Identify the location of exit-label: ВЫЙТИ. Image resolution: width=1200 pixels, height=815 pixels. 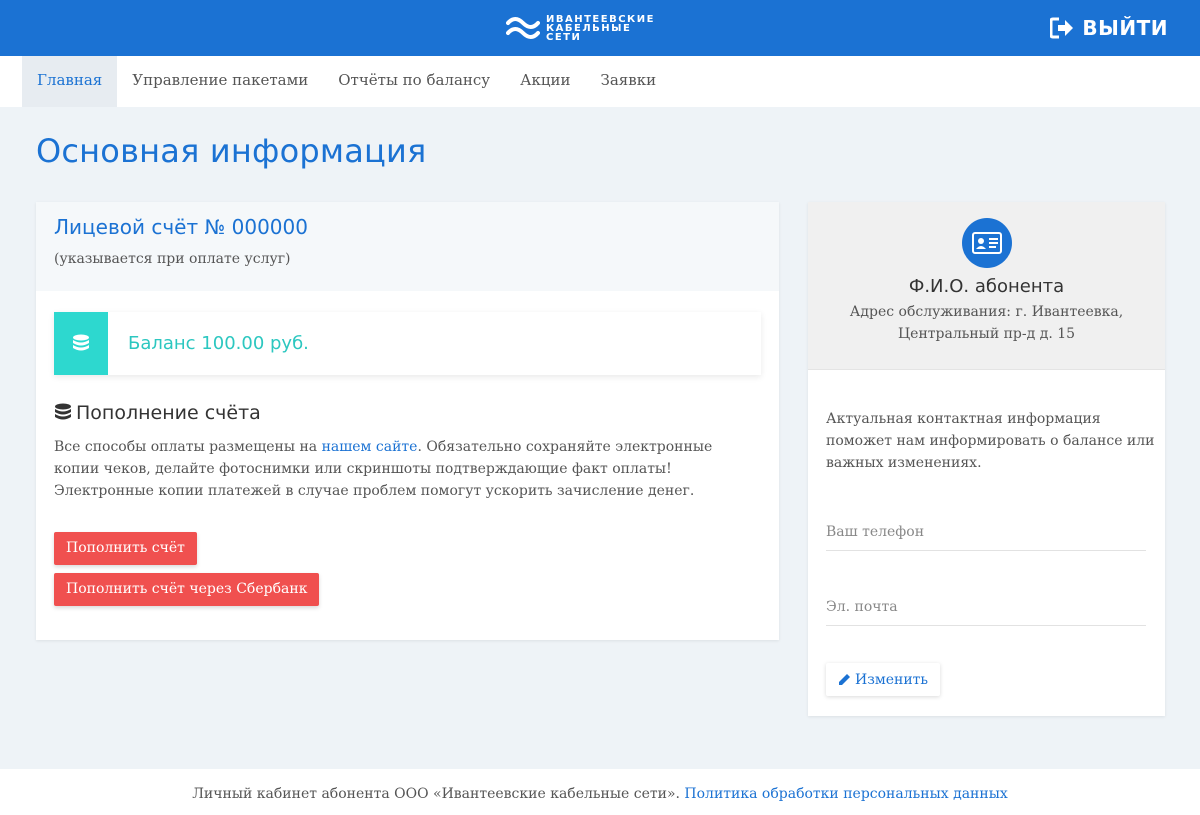
(1125, 28).